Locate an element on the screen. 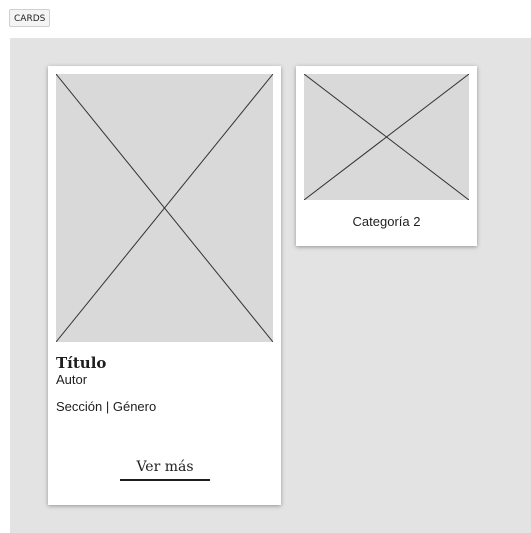  book-author: Autor is located at coordinates (72, 379).